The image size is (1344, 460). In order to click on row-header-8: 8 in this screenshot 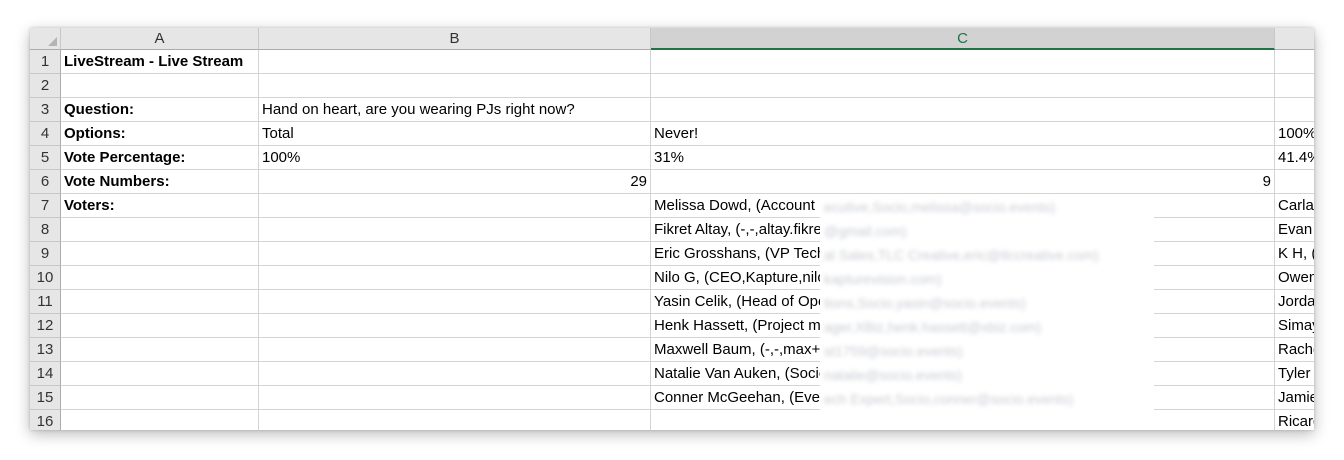, I will do `click(45, 230)`.